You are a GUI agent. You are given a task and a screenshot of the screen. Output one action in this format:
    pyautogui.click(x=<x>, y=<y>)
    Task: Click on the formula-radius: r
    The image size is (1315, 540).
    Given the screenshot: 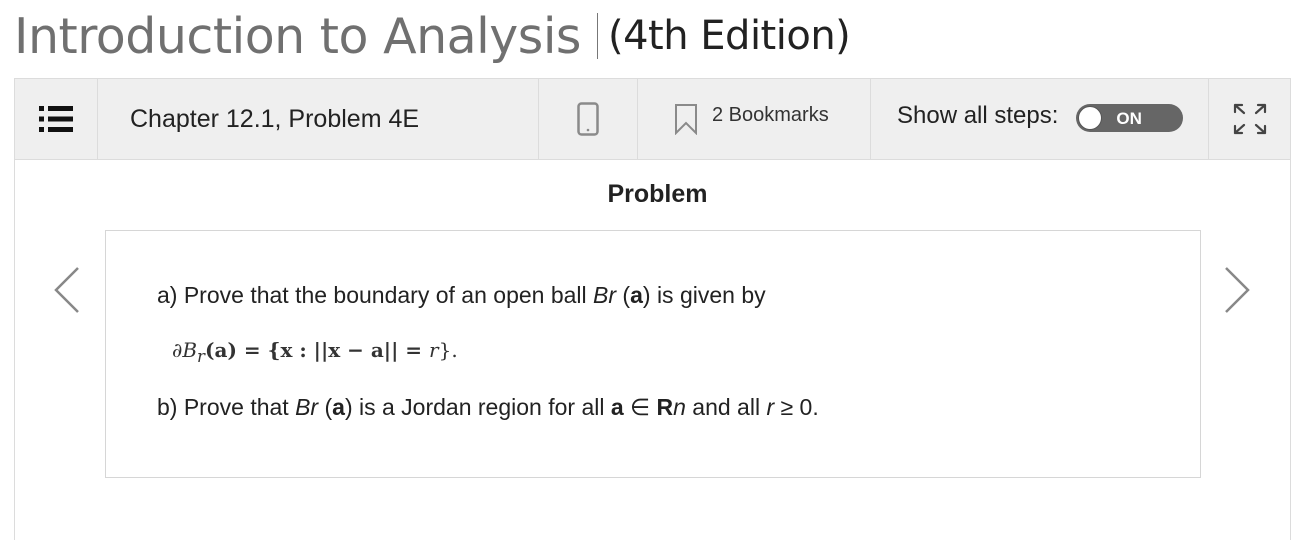 What is the action you would take?
    pyautogui.click(x=434, y=350)
    